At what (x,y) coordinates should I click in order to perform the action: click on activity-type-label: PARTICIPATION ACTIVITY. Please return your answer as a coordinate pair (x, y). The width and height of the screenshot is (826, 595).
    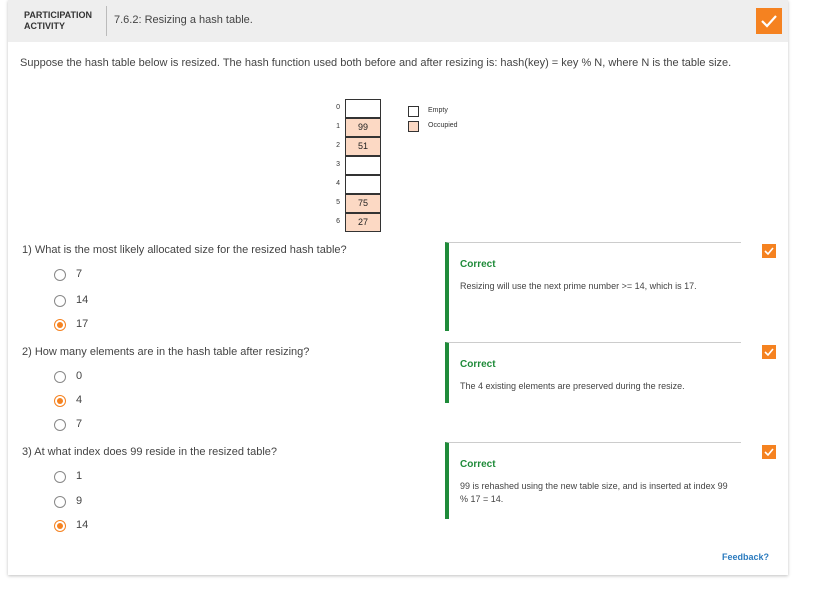
    Looking at the image, I should click on (58, 21).